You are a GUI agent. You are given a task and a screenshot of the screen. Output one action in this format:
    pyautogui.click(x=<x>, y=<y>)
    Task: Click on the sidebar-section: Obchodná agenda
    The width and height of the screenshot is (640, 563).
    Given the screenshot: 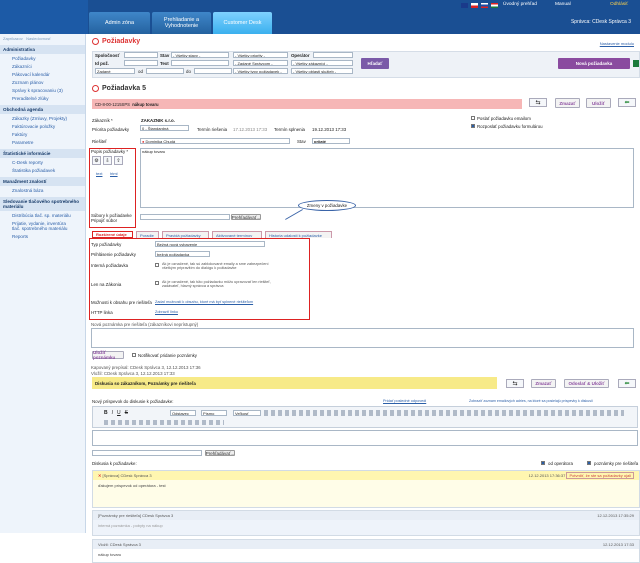 What is the action you would take?
    pyautogui.click(x=42, y=109)
    